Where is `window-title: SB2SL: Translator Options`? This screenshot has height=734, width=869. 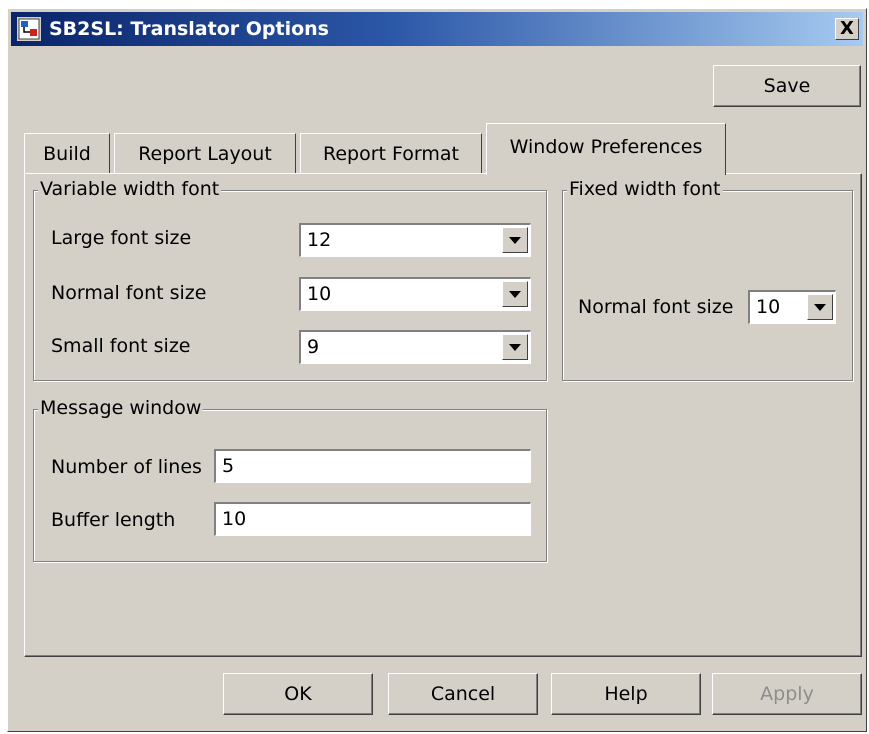
window-title: SB2SL: Translator Options is located at coordinates (189, 29).